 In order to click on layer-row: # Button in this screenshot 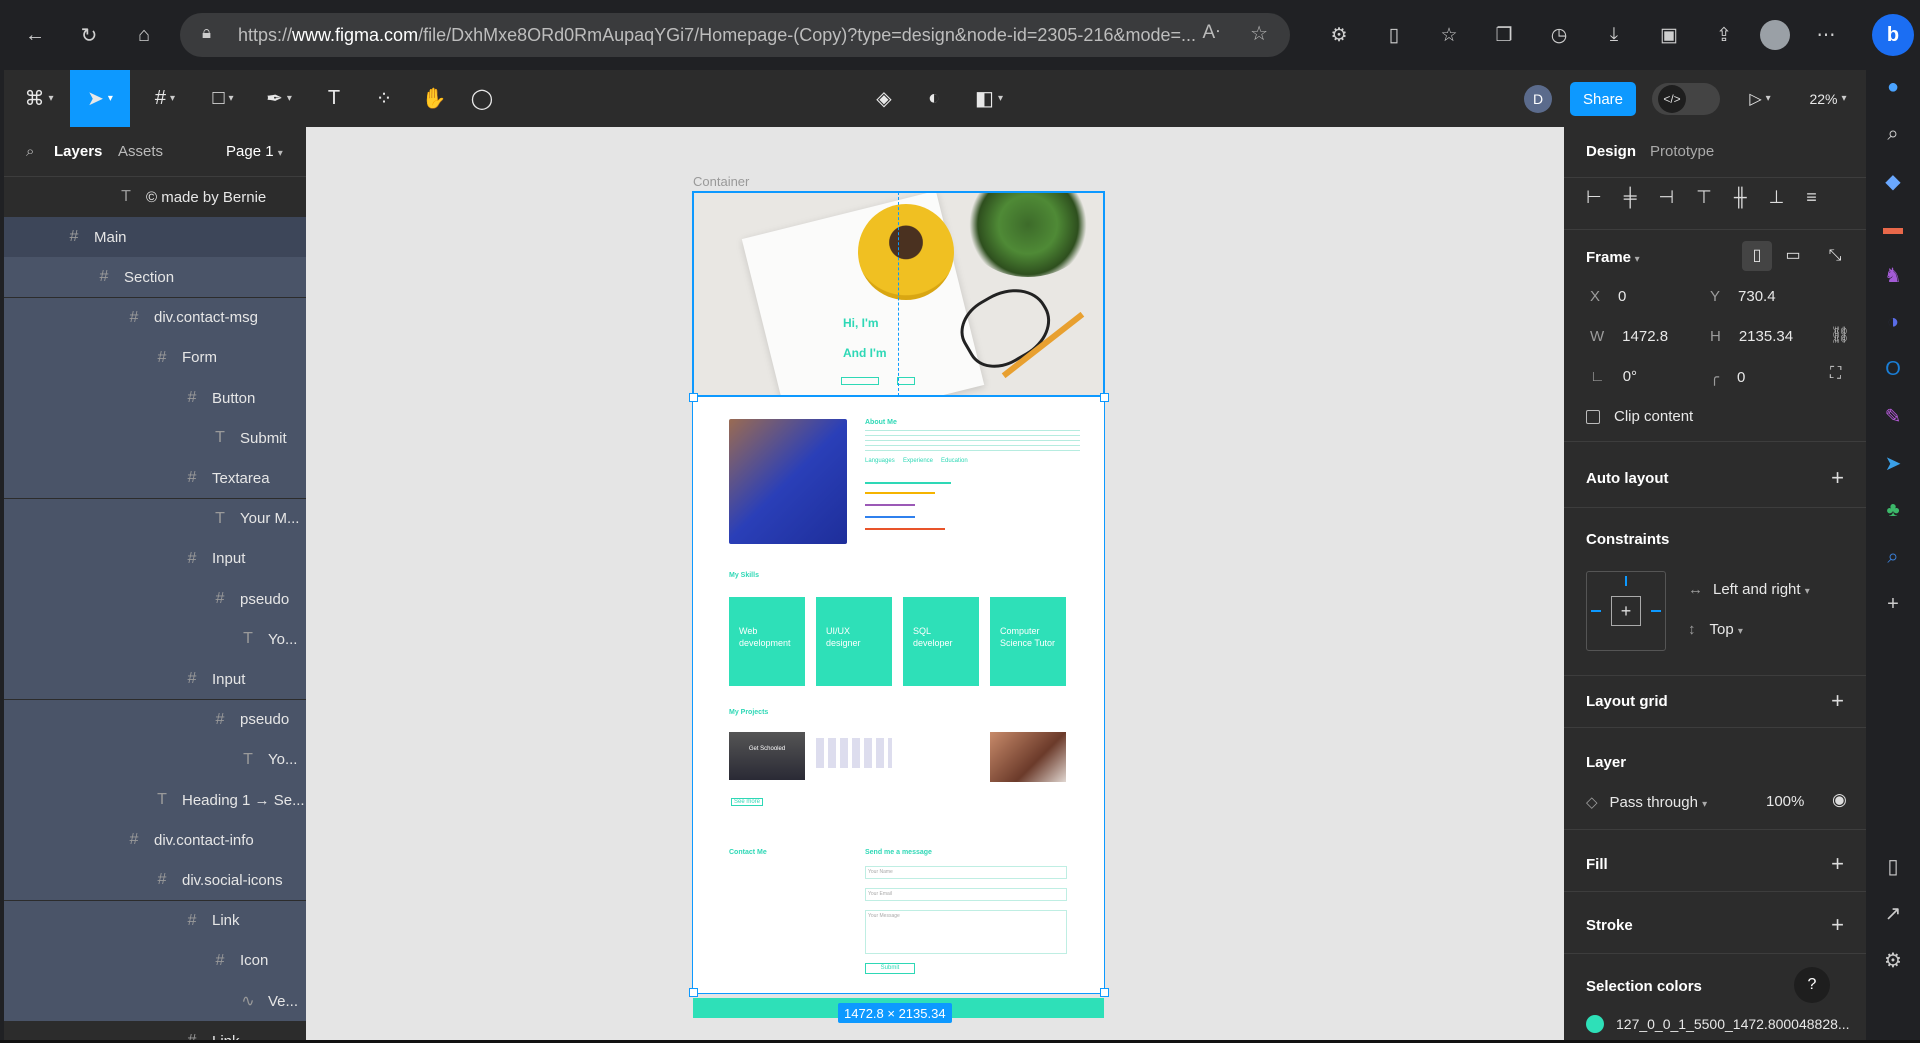, I will do `click(155, 398)`.